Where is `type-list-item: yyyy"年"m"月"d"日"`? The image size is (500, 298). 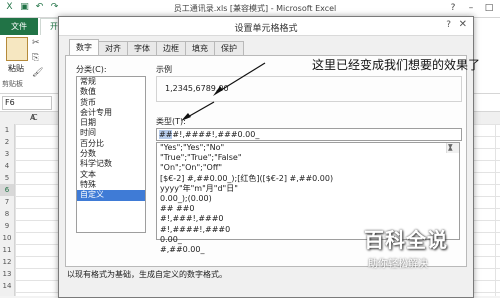
type-list-item: yyyy"年"m"月"d"日" is located at coordinates (308, 189).